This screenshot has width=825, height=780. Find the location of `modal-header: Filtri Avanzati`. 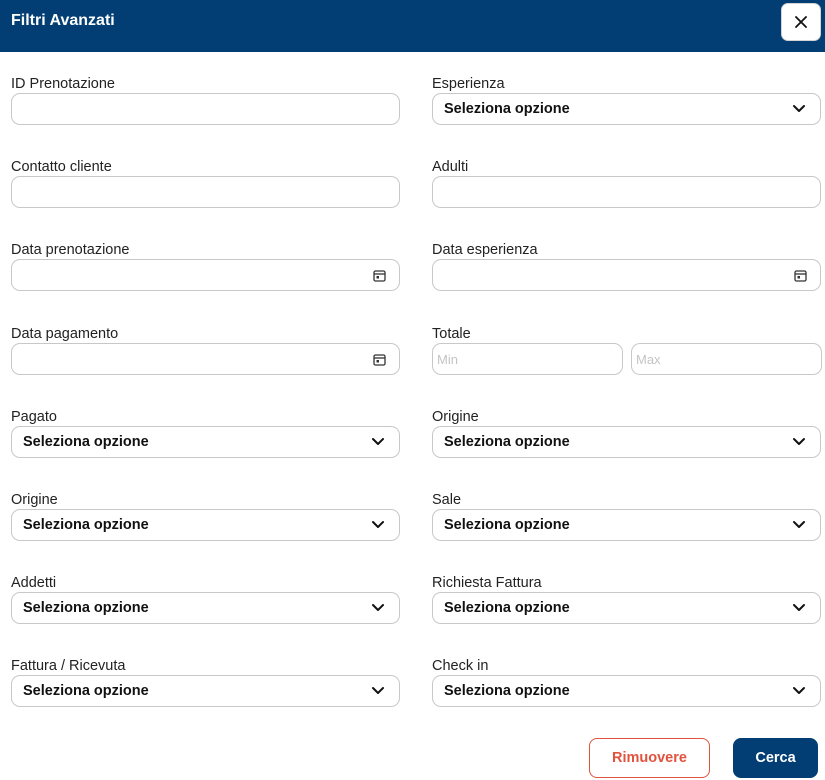

modal-header: Filtri Avanzati is located at coordinates (412, 26).